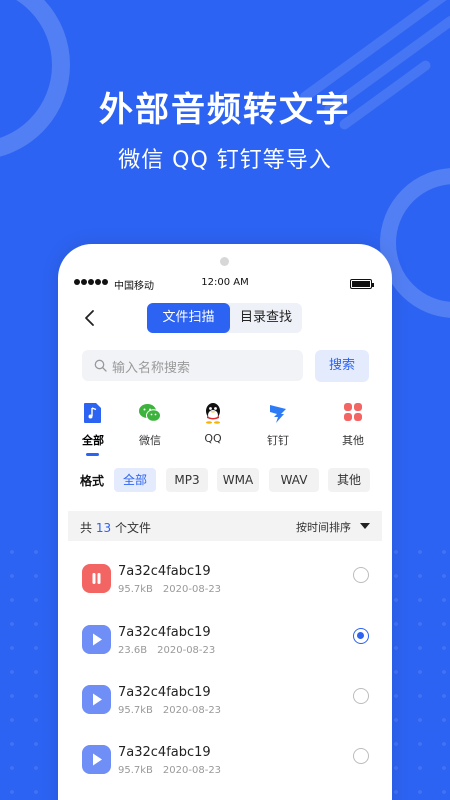 Image resolution: width=450 pixels, height=800 pixels. What do you see at coordinates (151, 368) in the screenshot?
I see `search-placeholder: 输入名称搜索` at bounding box center [151, 368].